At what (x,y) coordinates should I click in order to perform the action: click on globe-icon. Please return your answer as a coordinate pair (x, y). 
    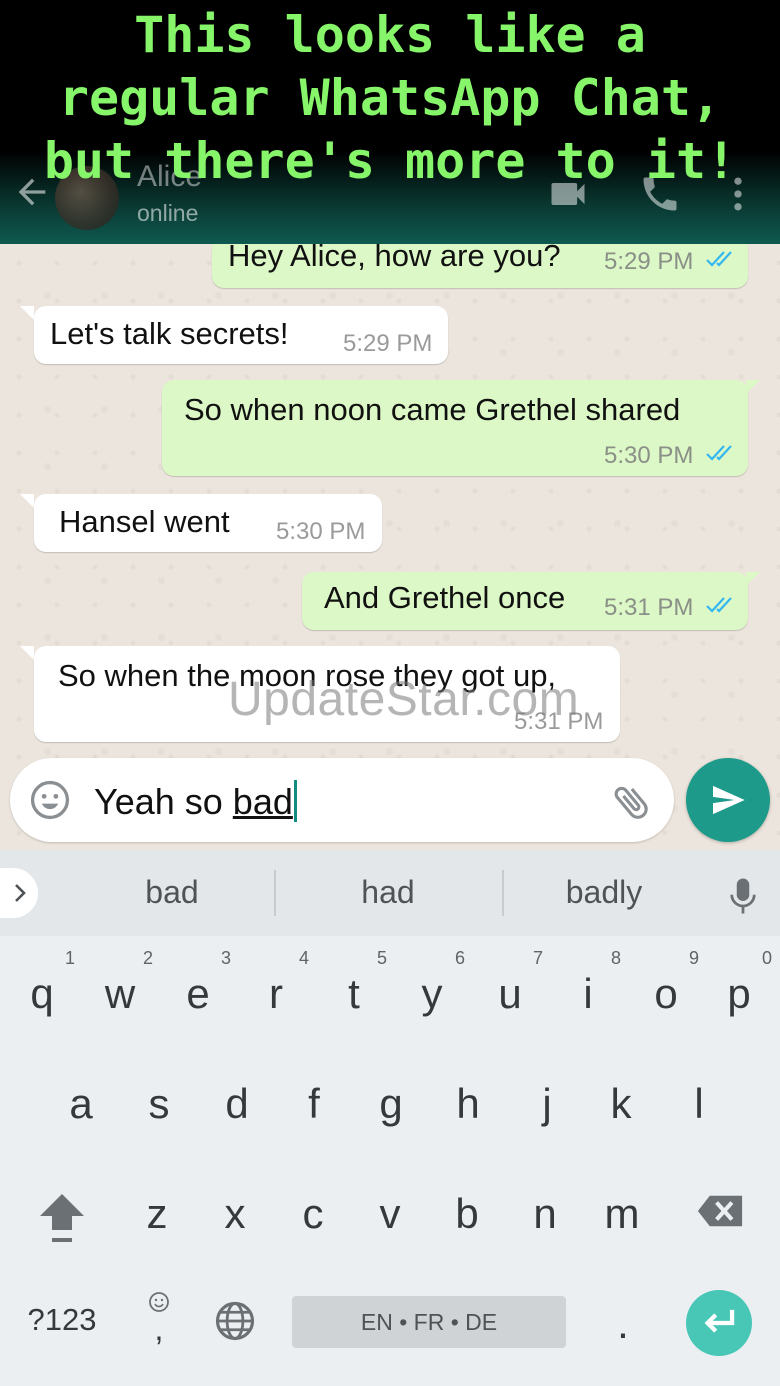
    Looking at the image, I should click on (235, 1321).